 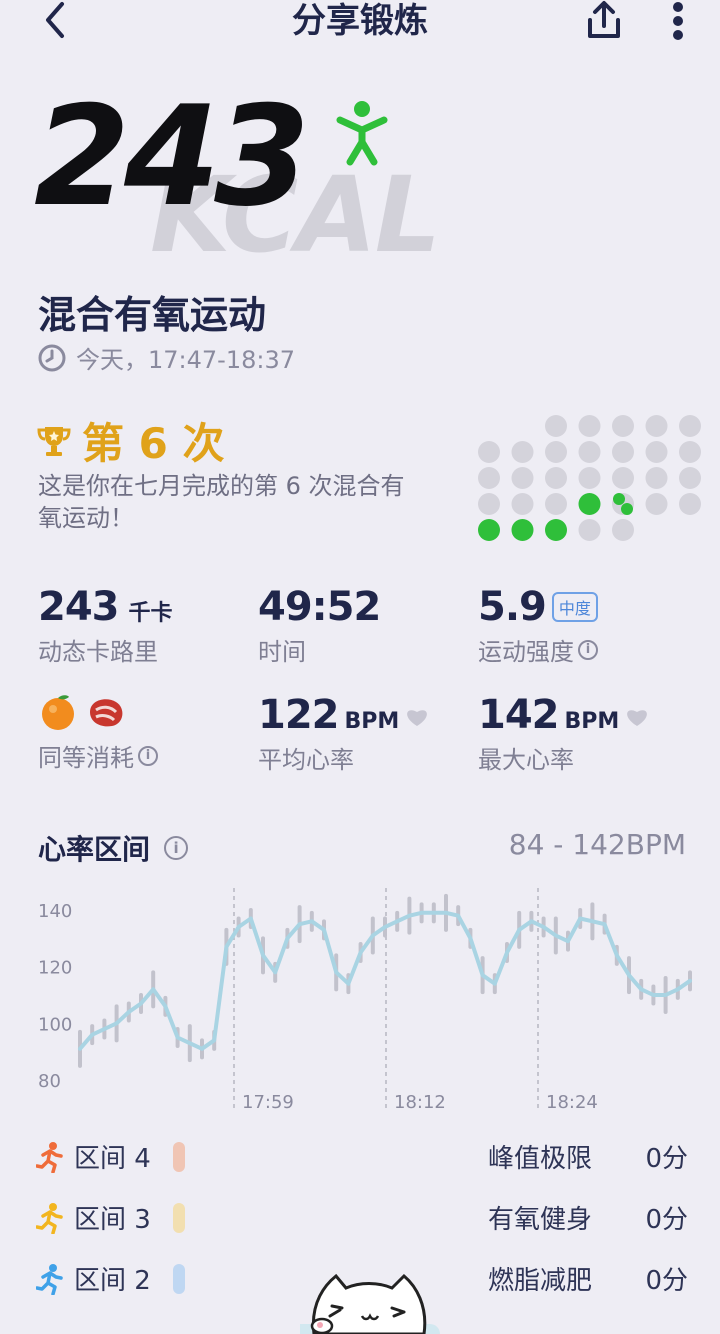 I want to click on heart-zone-title: 心率区间, so click(x=94, y=849).